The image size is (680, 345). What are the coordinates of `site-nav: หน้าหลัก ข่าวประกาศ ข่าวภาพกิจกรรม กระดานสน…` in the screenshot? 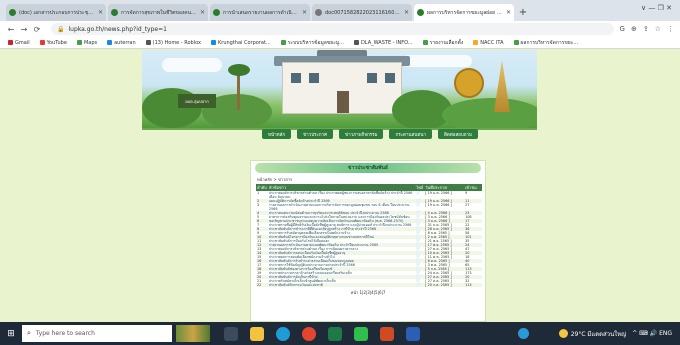 It's located at (370, 134).